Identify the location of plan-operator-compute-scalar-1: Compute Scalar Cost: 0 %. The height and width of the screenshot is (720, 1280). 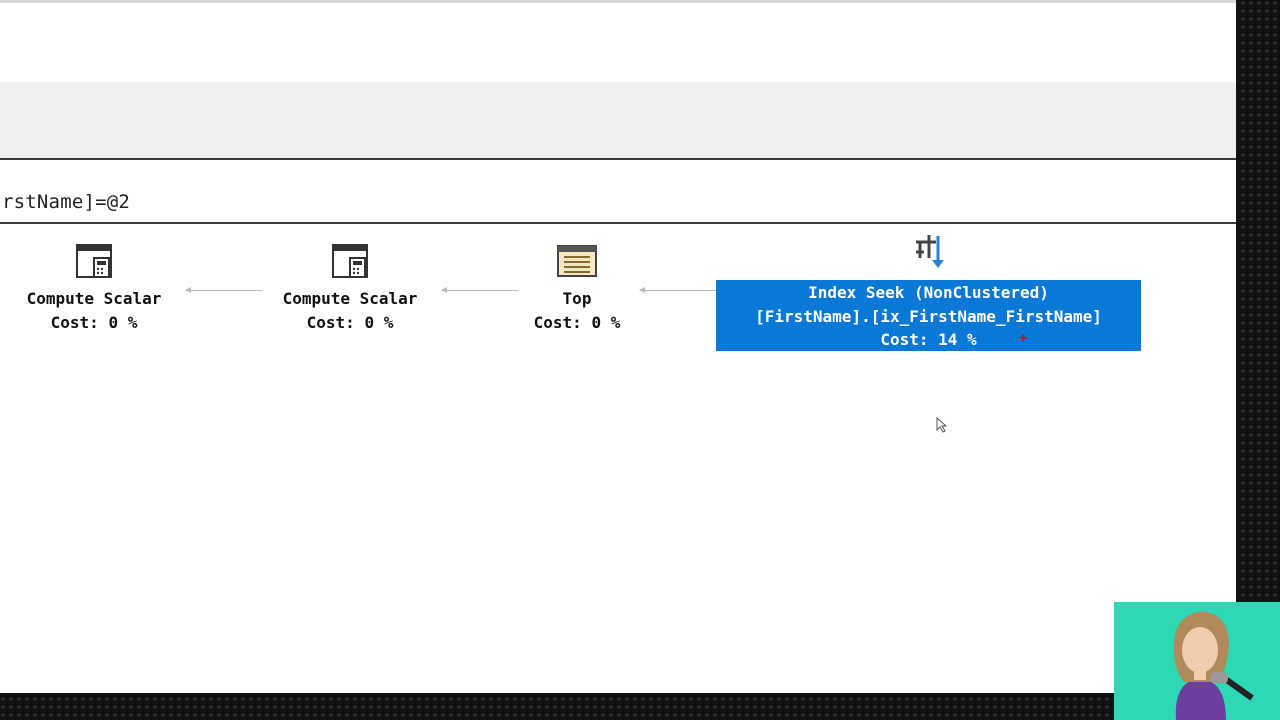
(94, 289).